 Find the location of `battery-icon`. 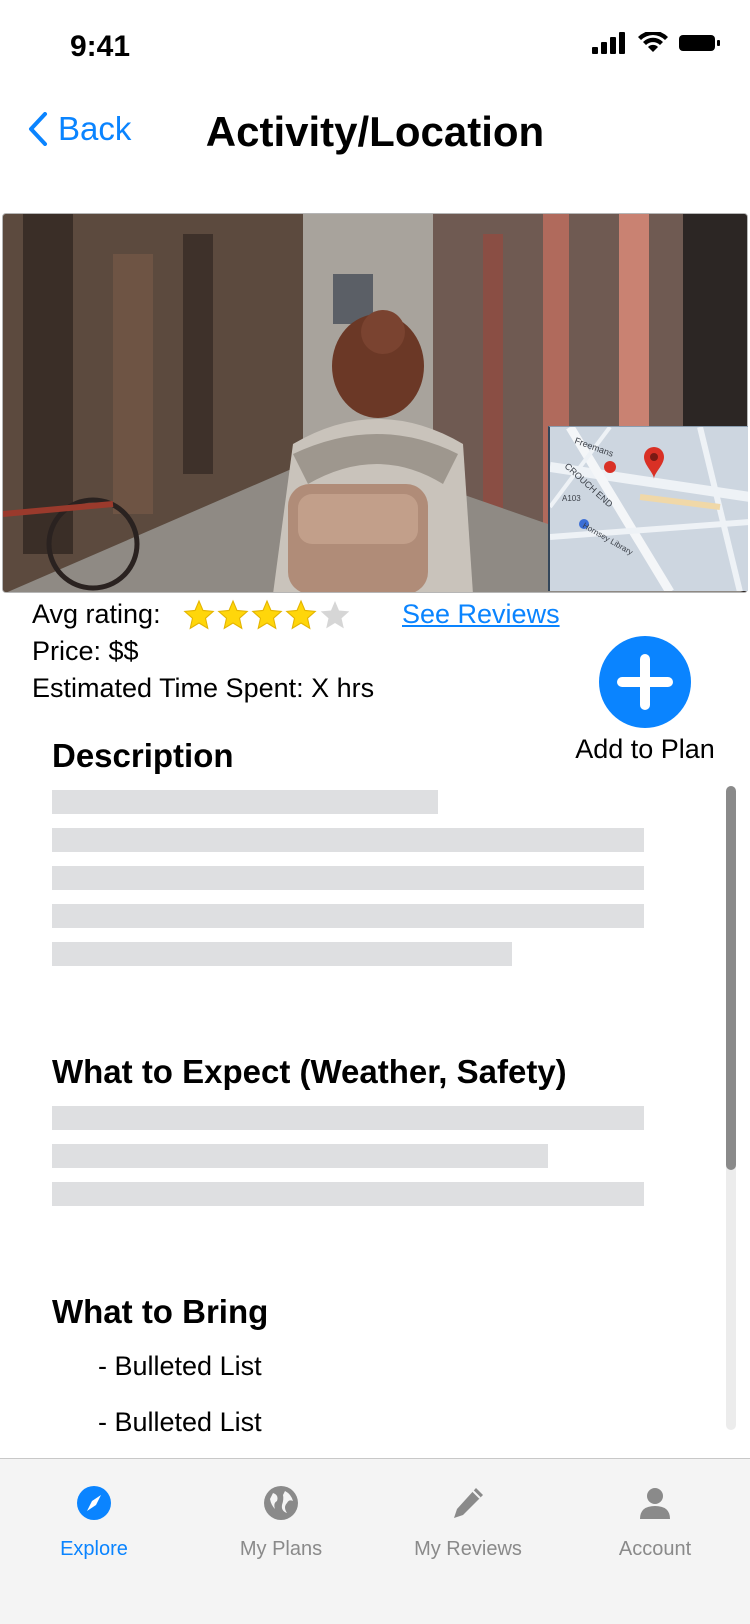

battery-icon is located at coordinates (699, 43).